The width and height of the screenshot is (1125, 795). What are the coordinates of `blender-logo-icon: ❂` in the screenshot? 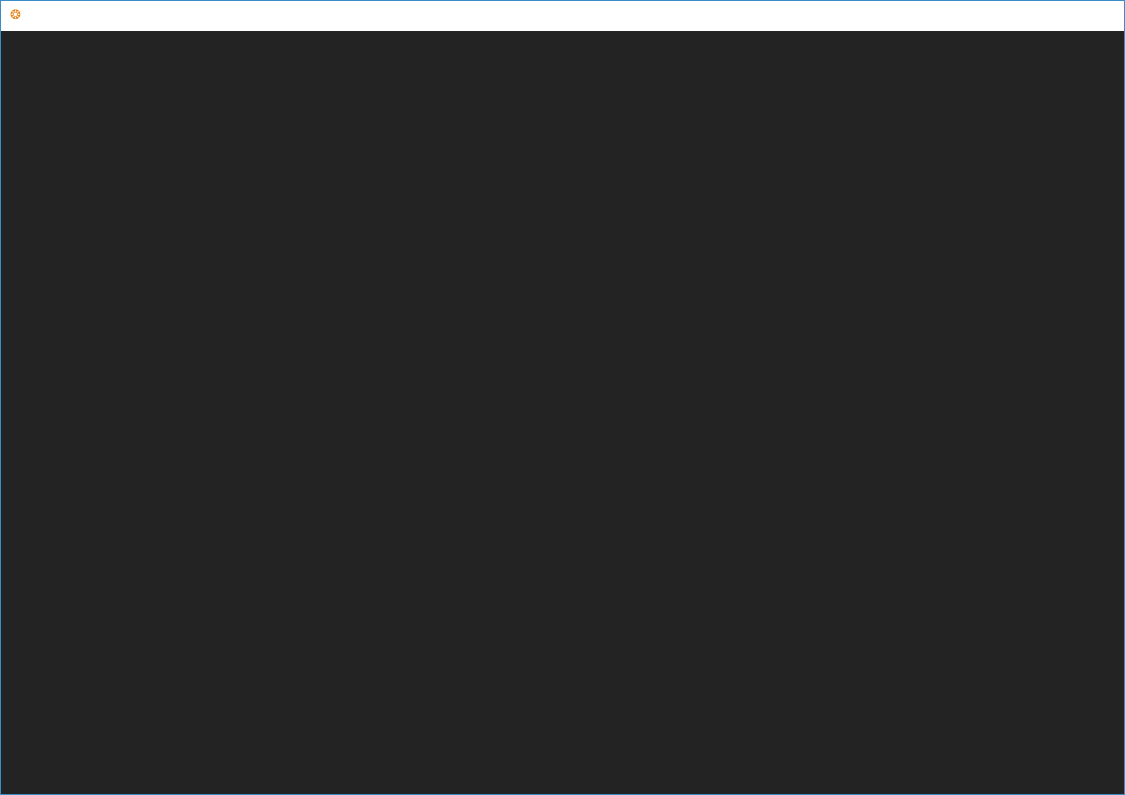 It's located at (15, 15).